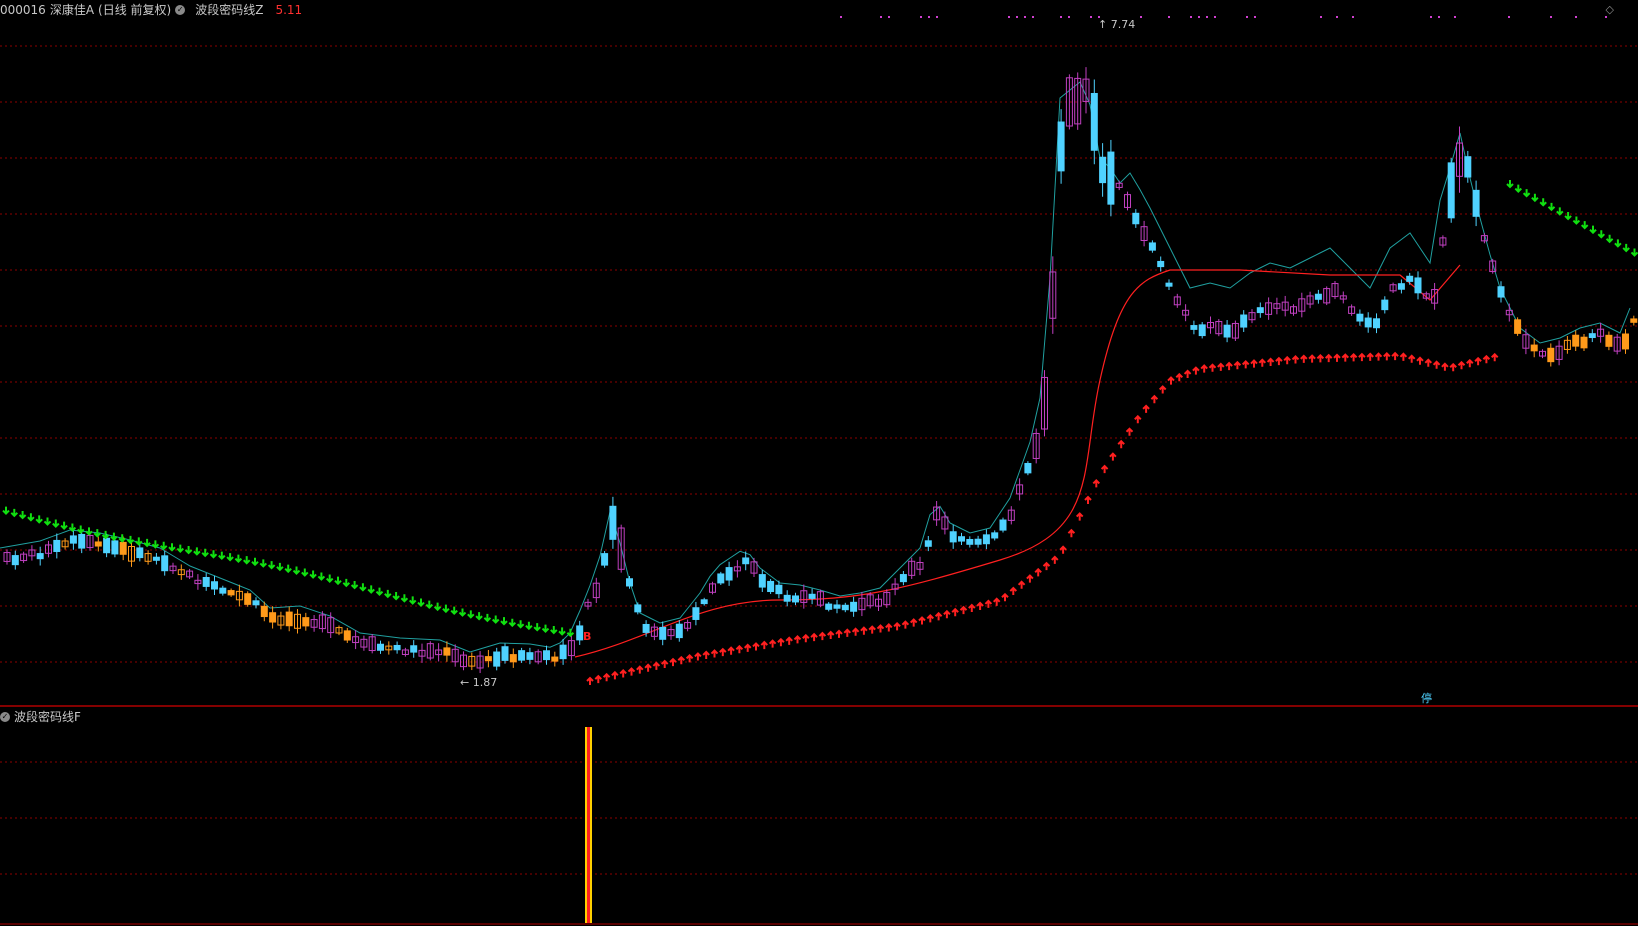 The width and height of the screenshot is (1638, 926). I want to click on sub-indicator-name: 波段密码线F, so click(47, 716).